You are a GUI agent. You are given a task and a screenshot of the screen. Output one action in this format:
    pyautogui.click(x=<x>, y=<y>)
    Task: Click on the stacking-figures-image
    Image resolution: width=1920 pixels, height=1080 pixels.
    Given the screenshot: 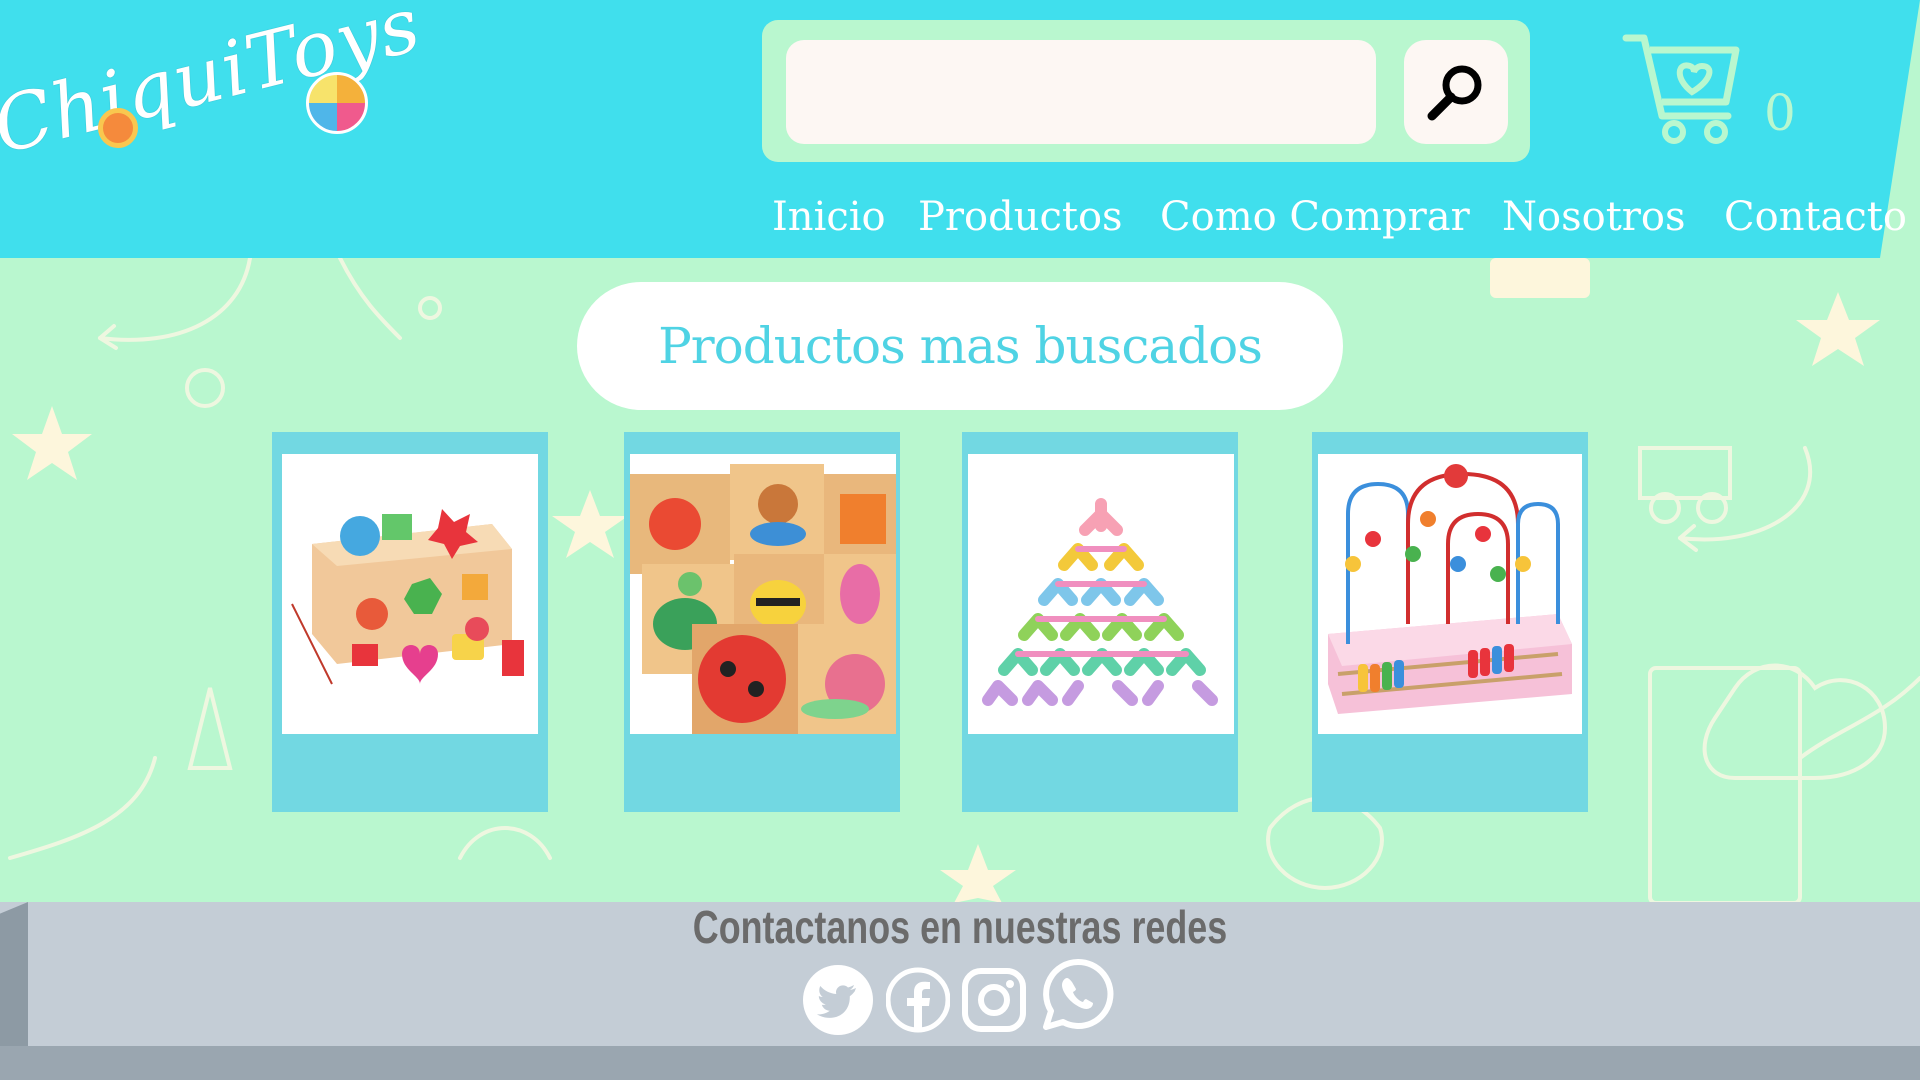 What is the action you would take?
    pyautogui.click(x=1100, y=602)
    